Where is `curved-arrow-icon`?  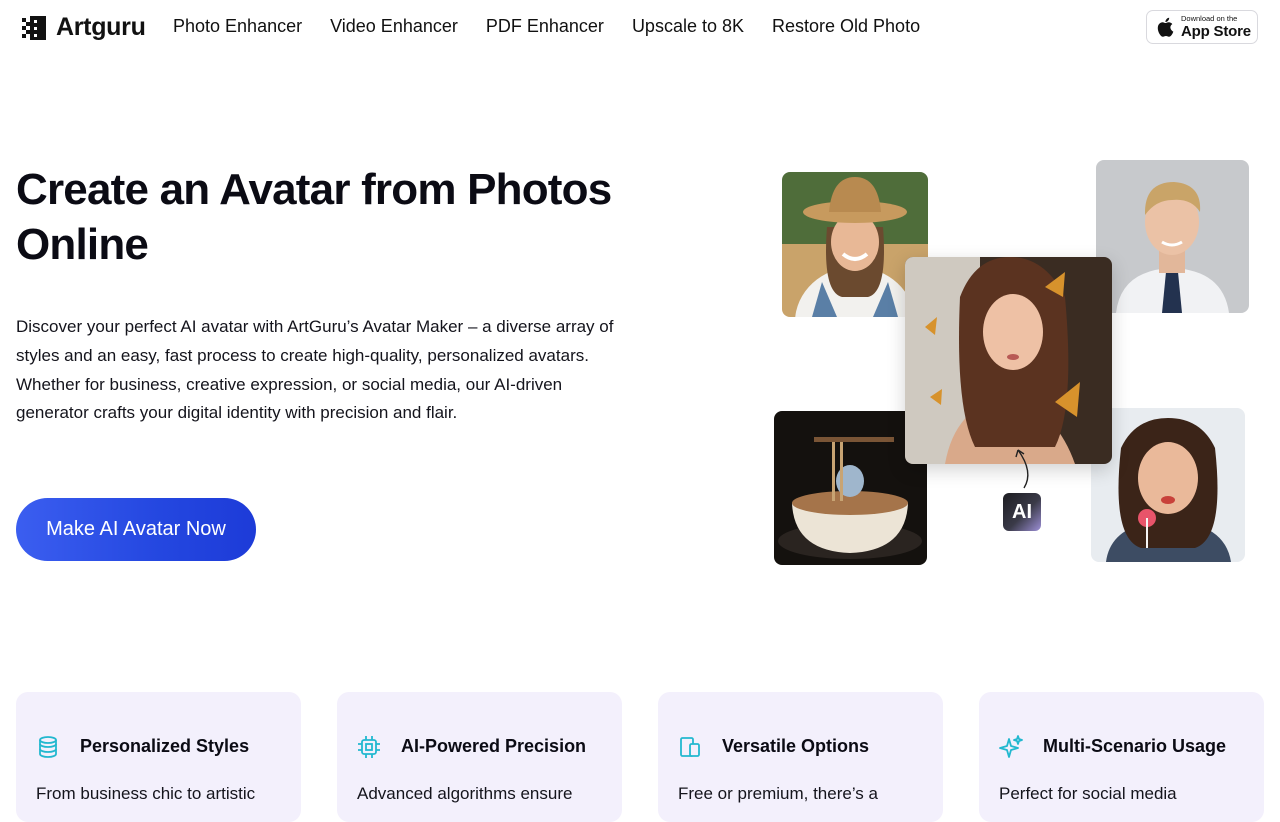
curved-arrow-icon is located at coordinates (1022, 469).